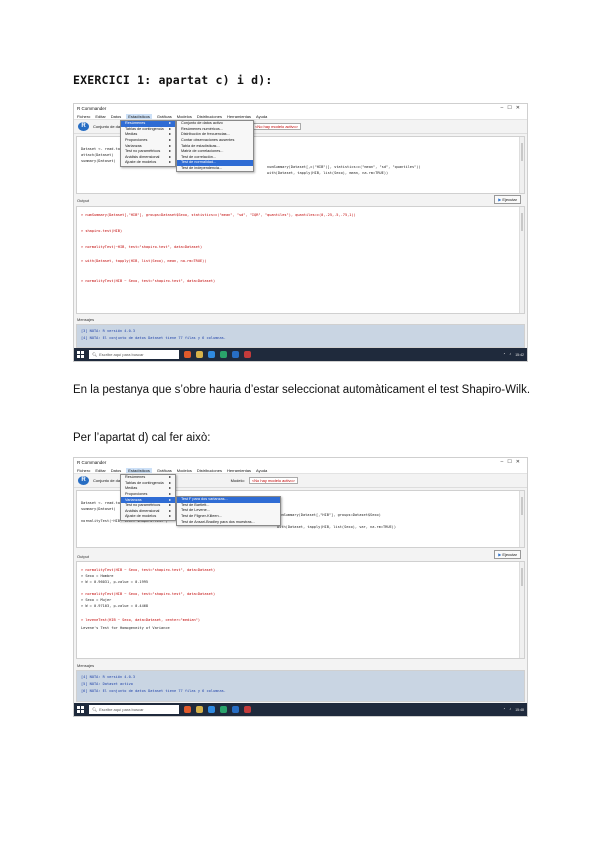 The height and width of the screenshot is (848, 600). I want to click on output-line: > Sexo = Hombre, so click(97, 576).